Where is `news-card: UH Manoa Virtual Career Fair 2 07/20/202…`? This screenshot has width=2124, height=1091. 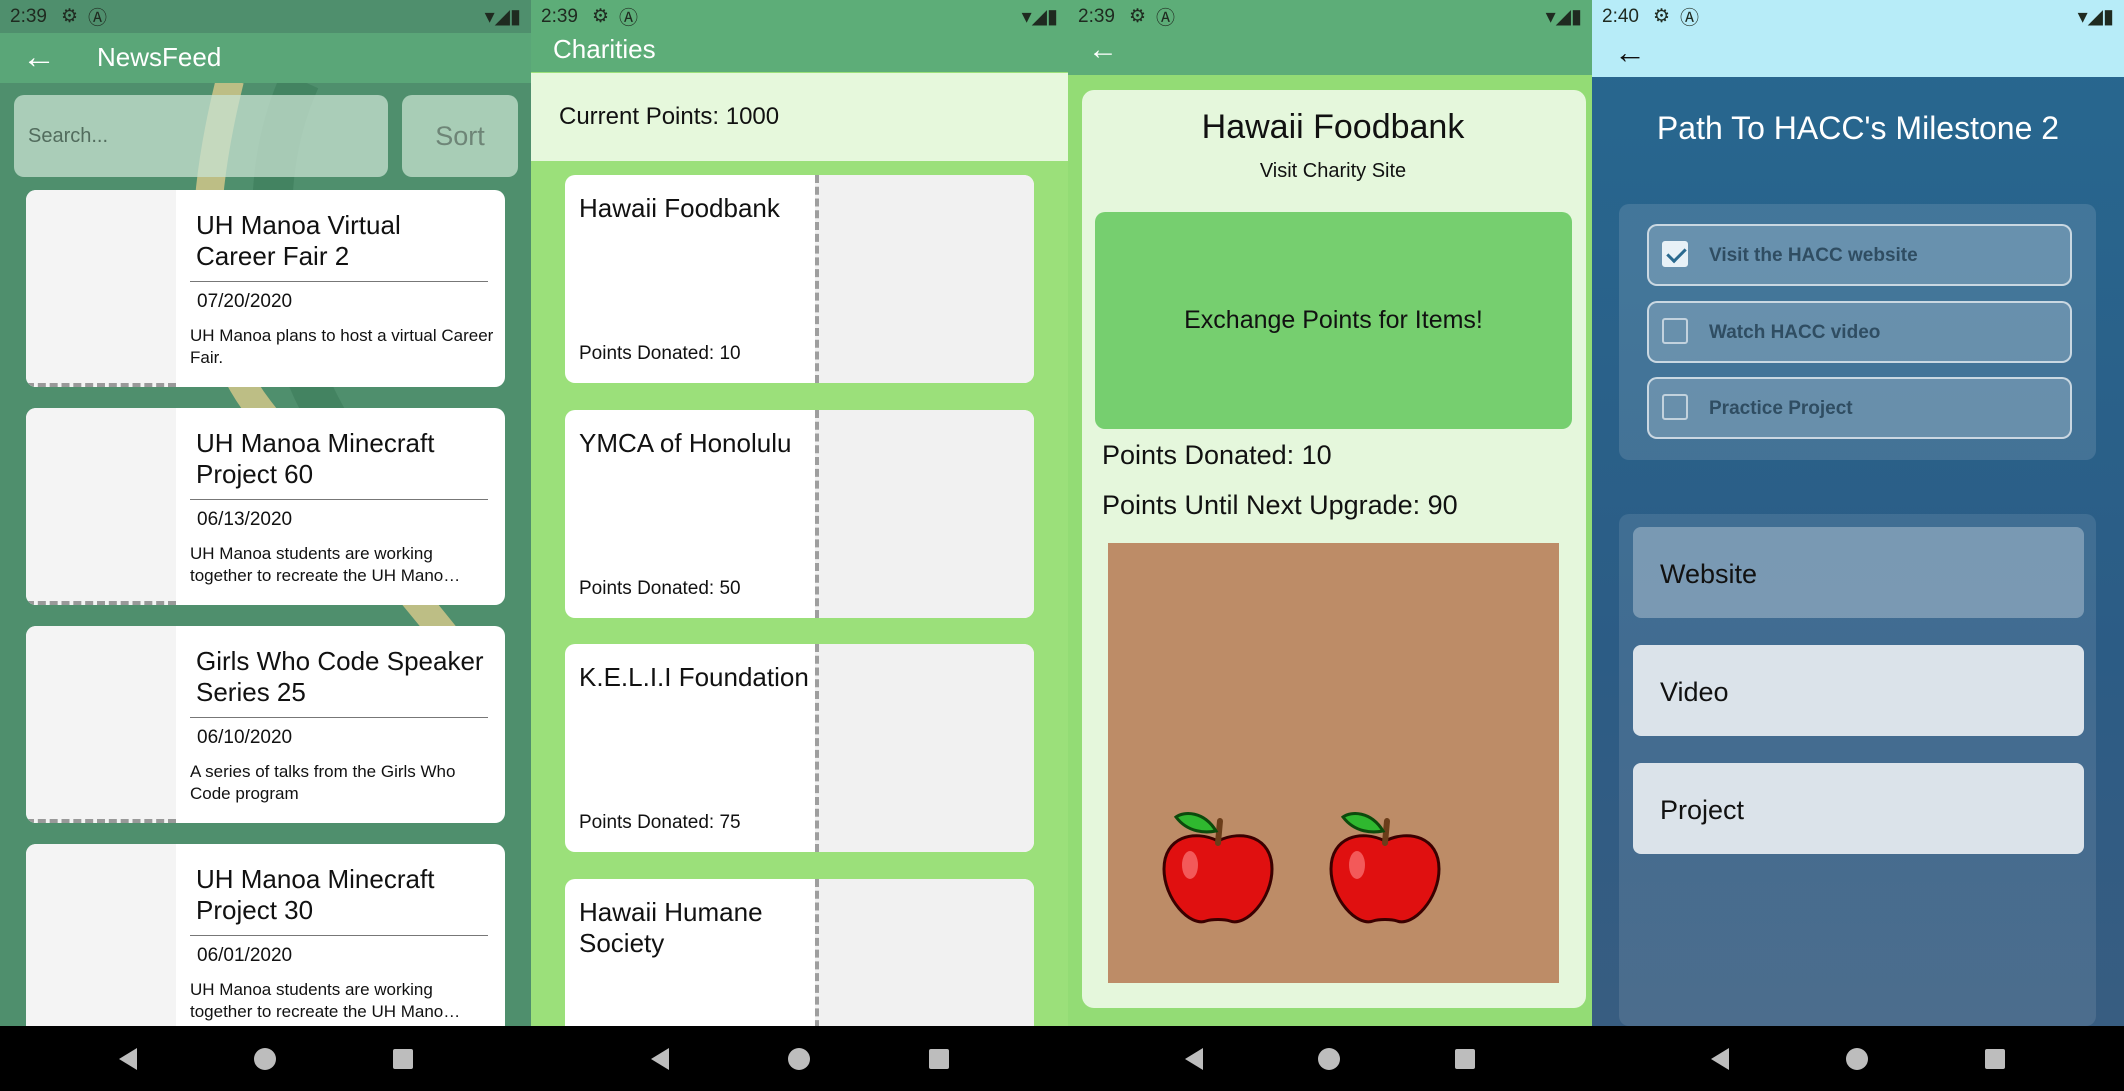
news-card: UH Manoa Virtual Career Fair 2 07/20/202… is located at coordinates (265, 288).